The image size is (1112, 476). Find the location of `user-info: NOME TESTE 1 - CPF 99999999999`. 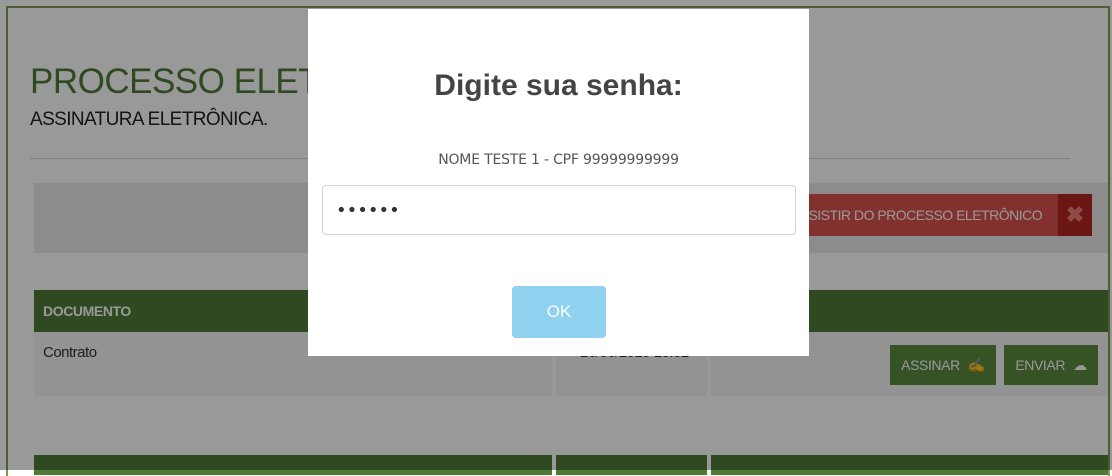

user-info: NOME TESTE 1 - CPF 99999999999 is located at coordinates (558, 160).